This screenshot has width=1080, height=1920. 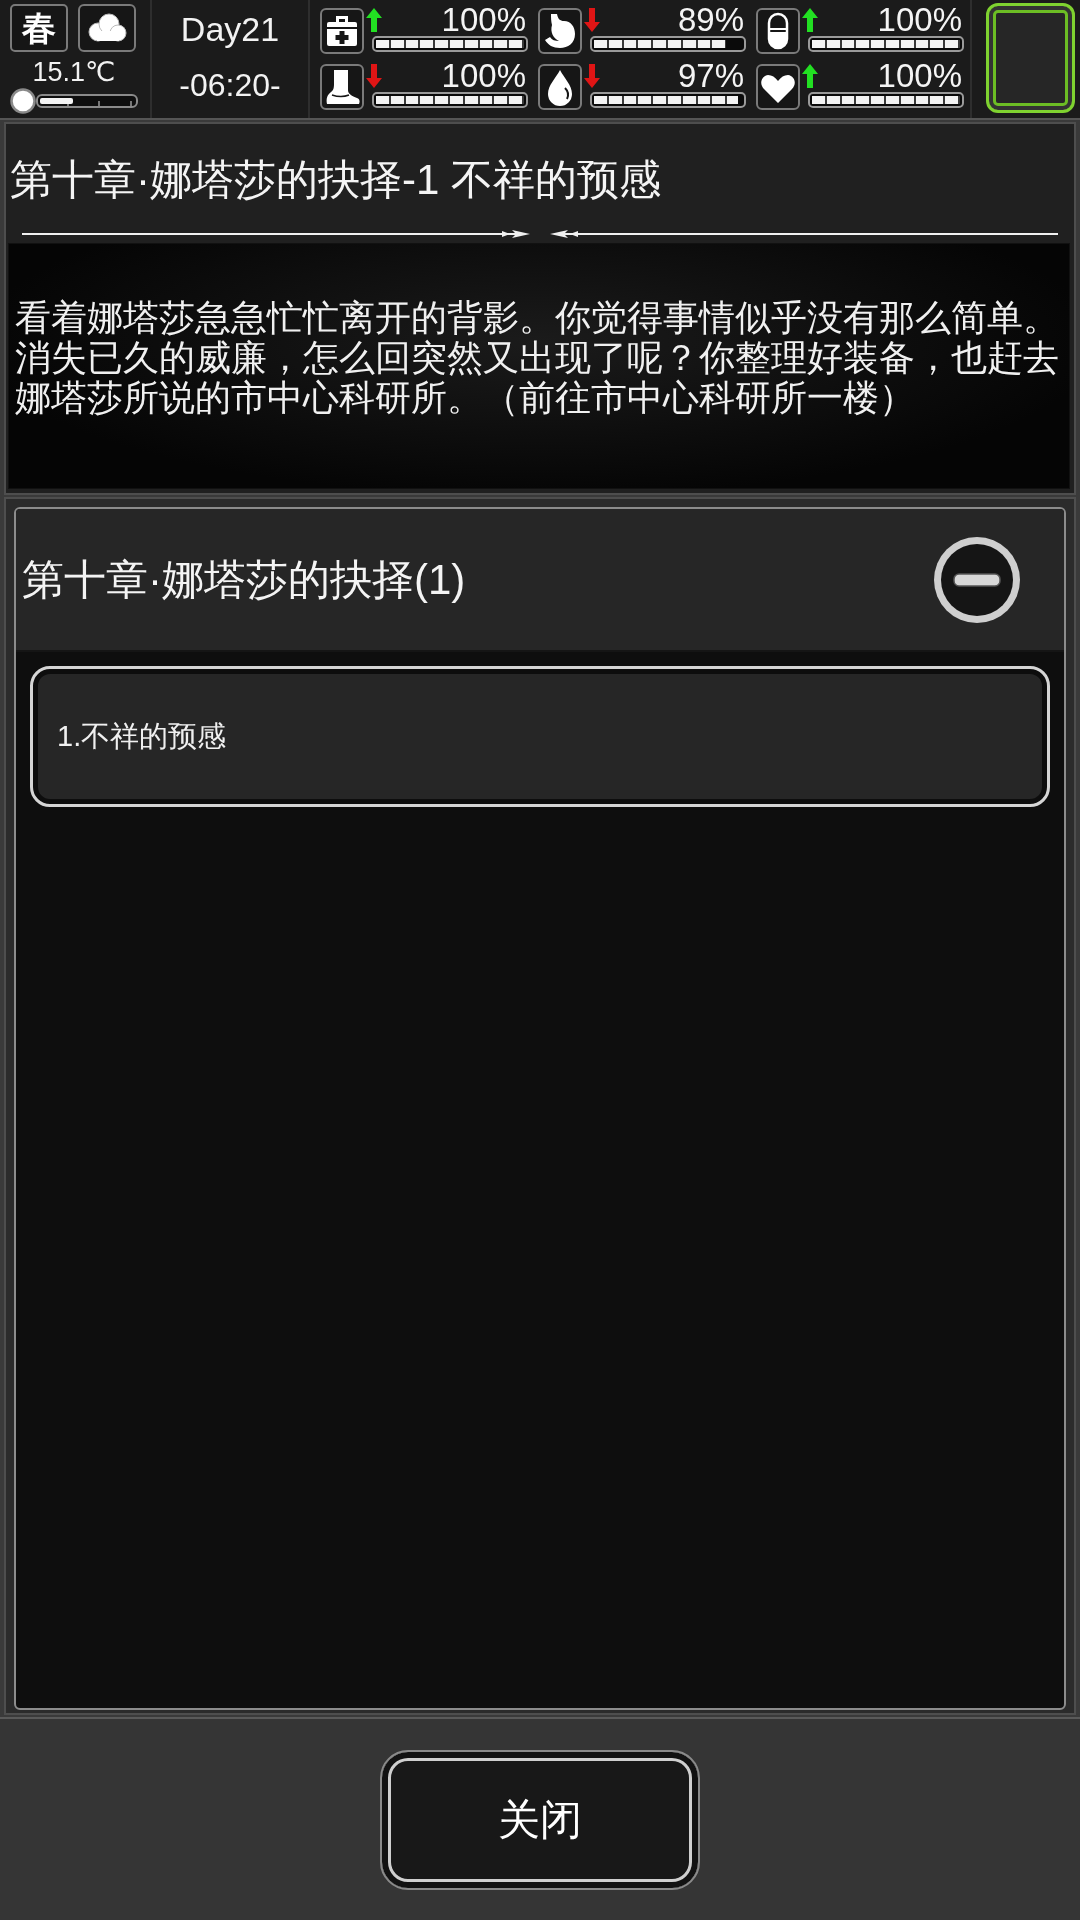 I want to click on capsule-icon, so click(x=778, y=31).